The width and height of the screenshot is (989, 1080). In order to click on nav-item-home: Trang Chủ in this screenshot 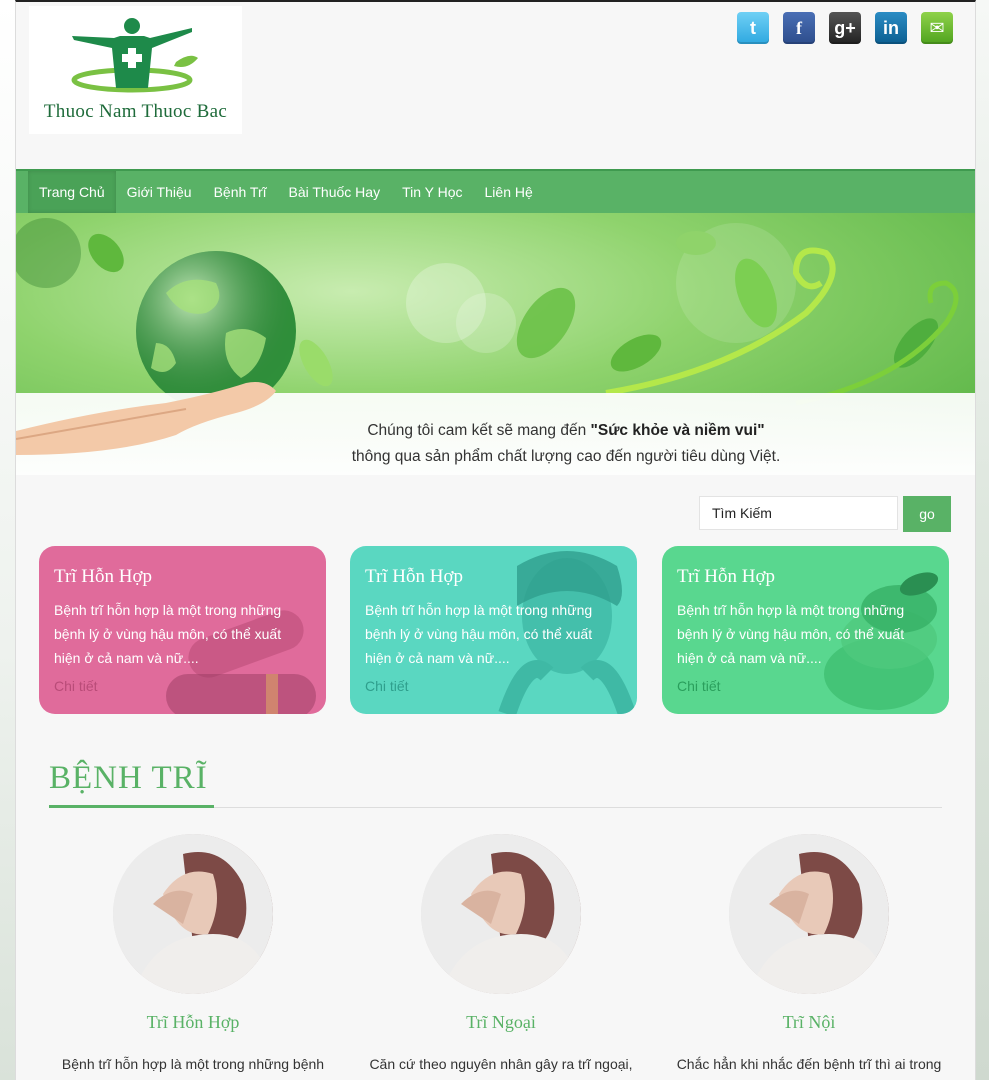, I will do `click(72, 192)`.